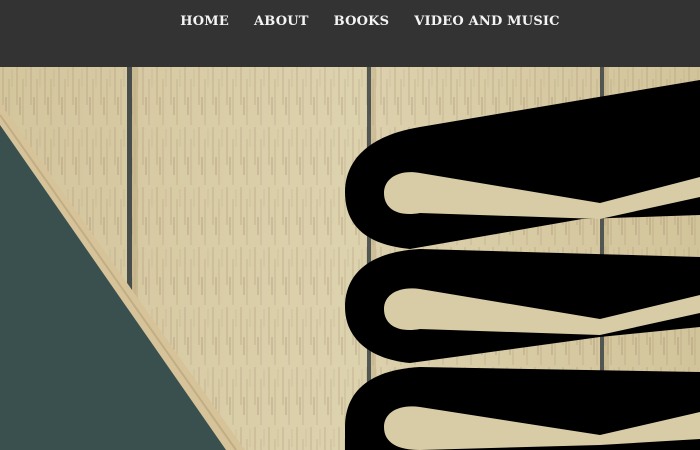 The height and width of the screenshot is (450, 700). What do you see at coordinates (281, 22) in the screenshot?
I see `nav-about-link: ABOUT` at bounding box center [281, 22].